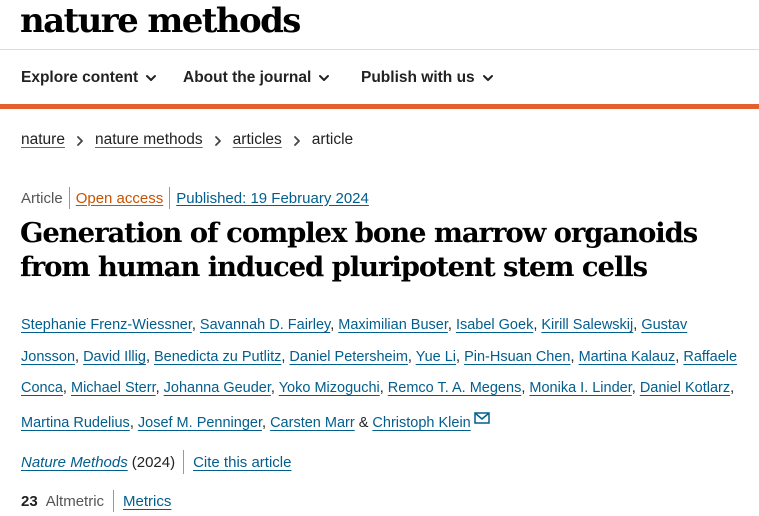  What do you see at coordinates (580, 388) in the screenshot?
I see `author-link: Monika I. Linder` at bounding box center [580, 388].